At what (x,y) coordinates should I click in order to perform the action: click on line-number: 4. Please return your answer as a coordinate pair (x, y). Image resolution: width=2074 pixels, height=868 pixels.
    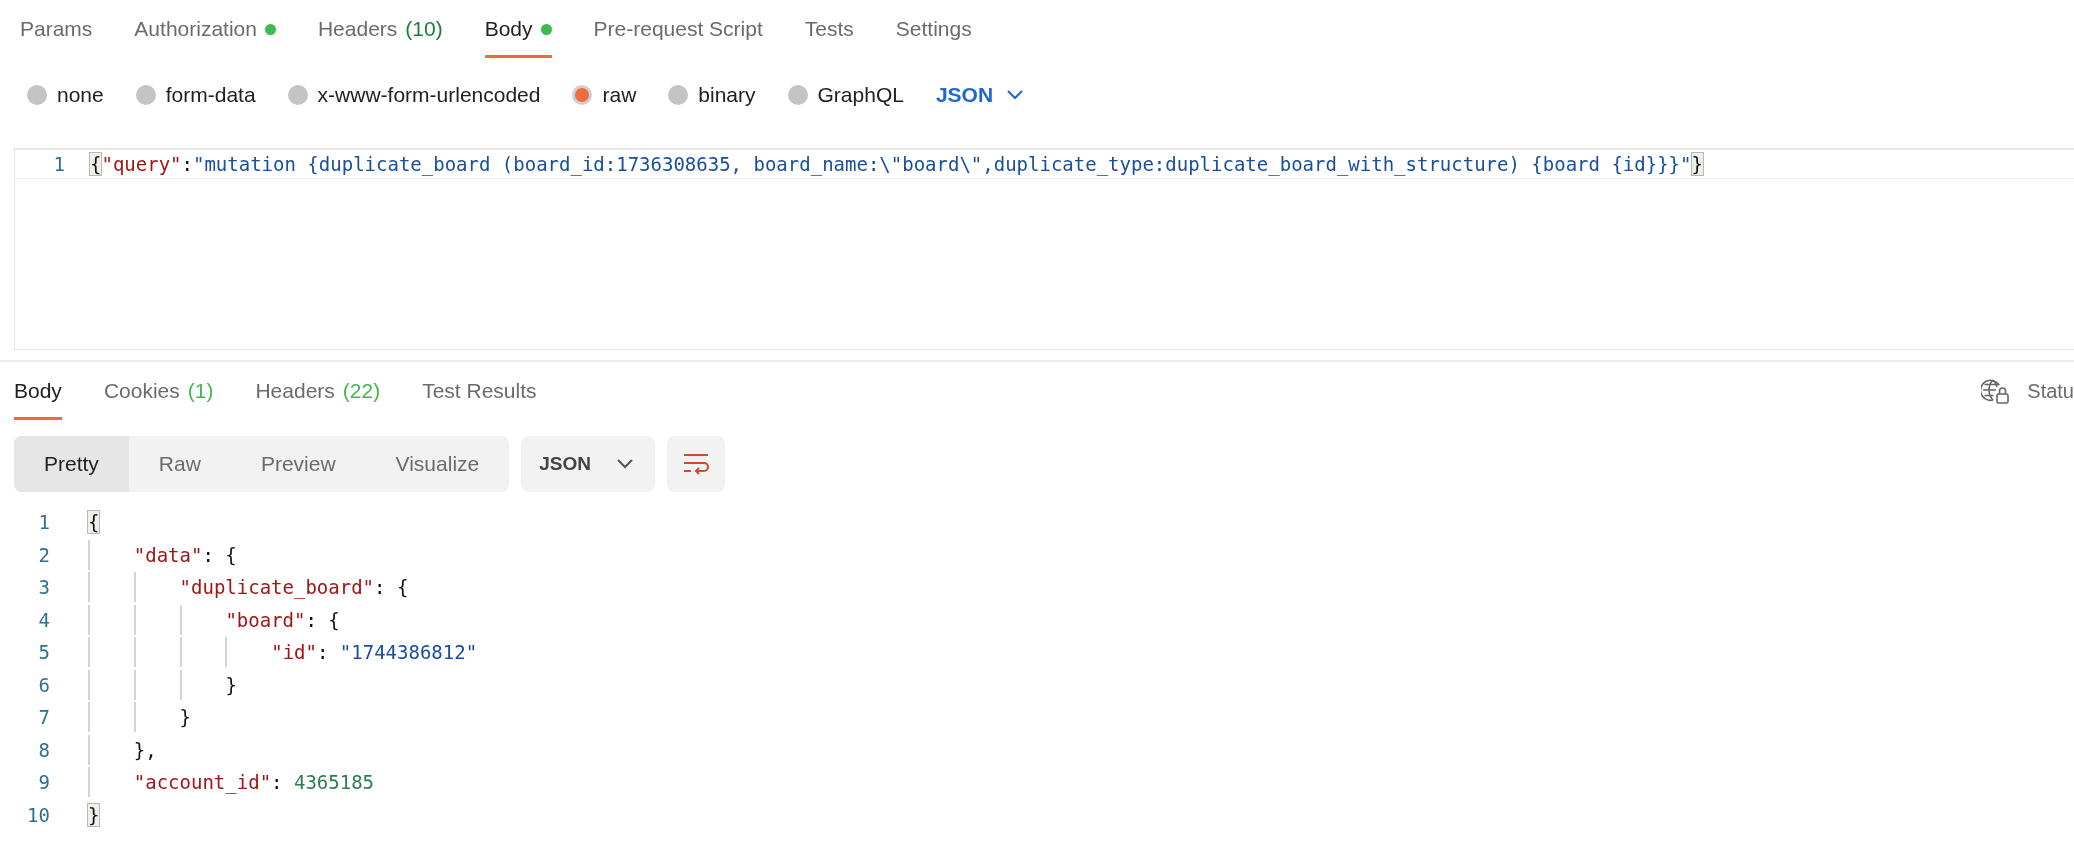
    Looking at the image, I should click on (43, 619).